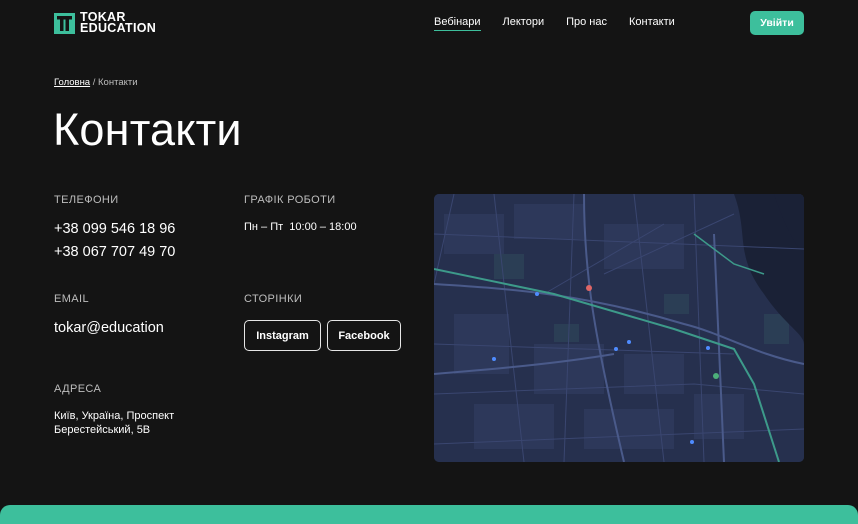  I want to click on nav-contacts: Контакти, so click(652, 23).